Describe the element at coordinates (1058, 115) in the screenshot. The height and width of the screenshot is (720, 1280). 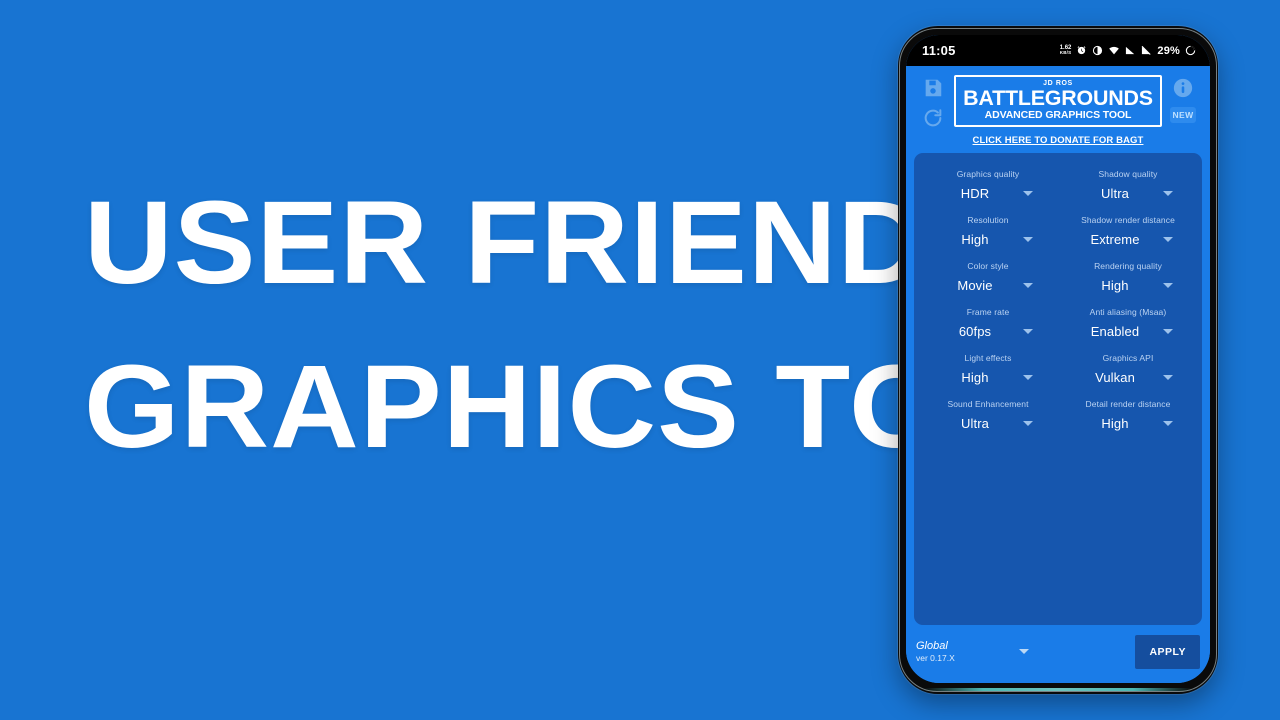
I see `app-logo-tagline: ADVANCED GRAPHICS TOOL` at that location.